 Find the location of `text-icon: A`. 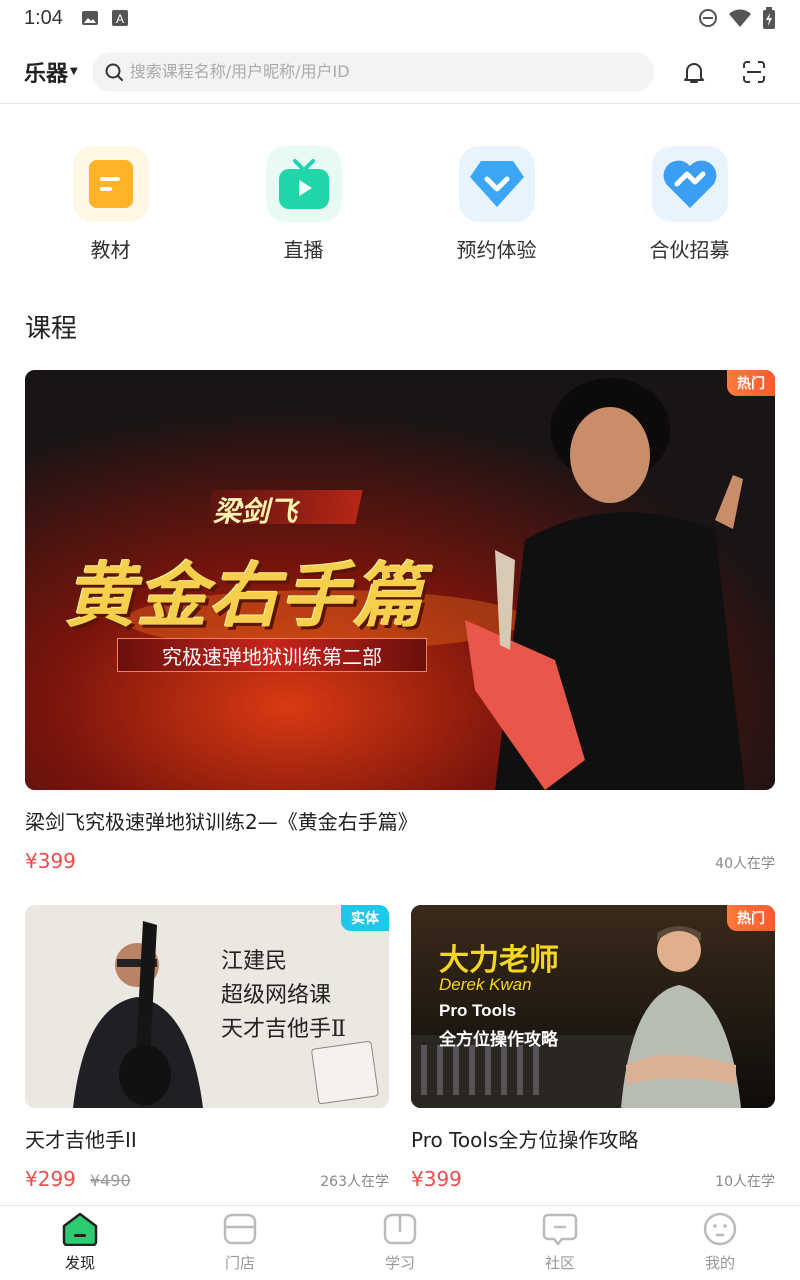

text-icon: A is located at coordinates (119, 18).